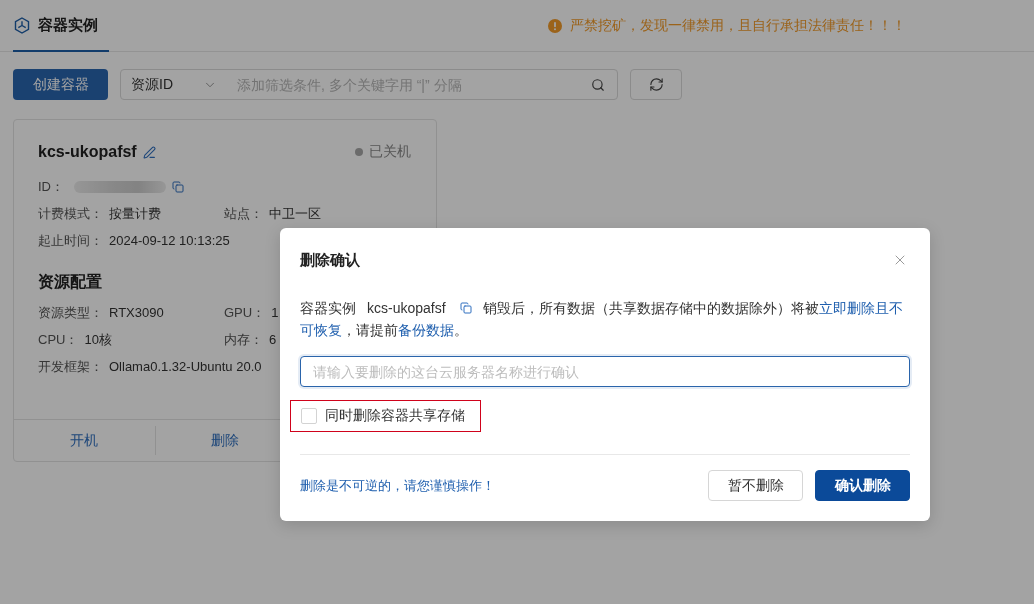 This screenshot has width=1034, height=604. I want to click on field-label: 站点：, so click(243, 213).